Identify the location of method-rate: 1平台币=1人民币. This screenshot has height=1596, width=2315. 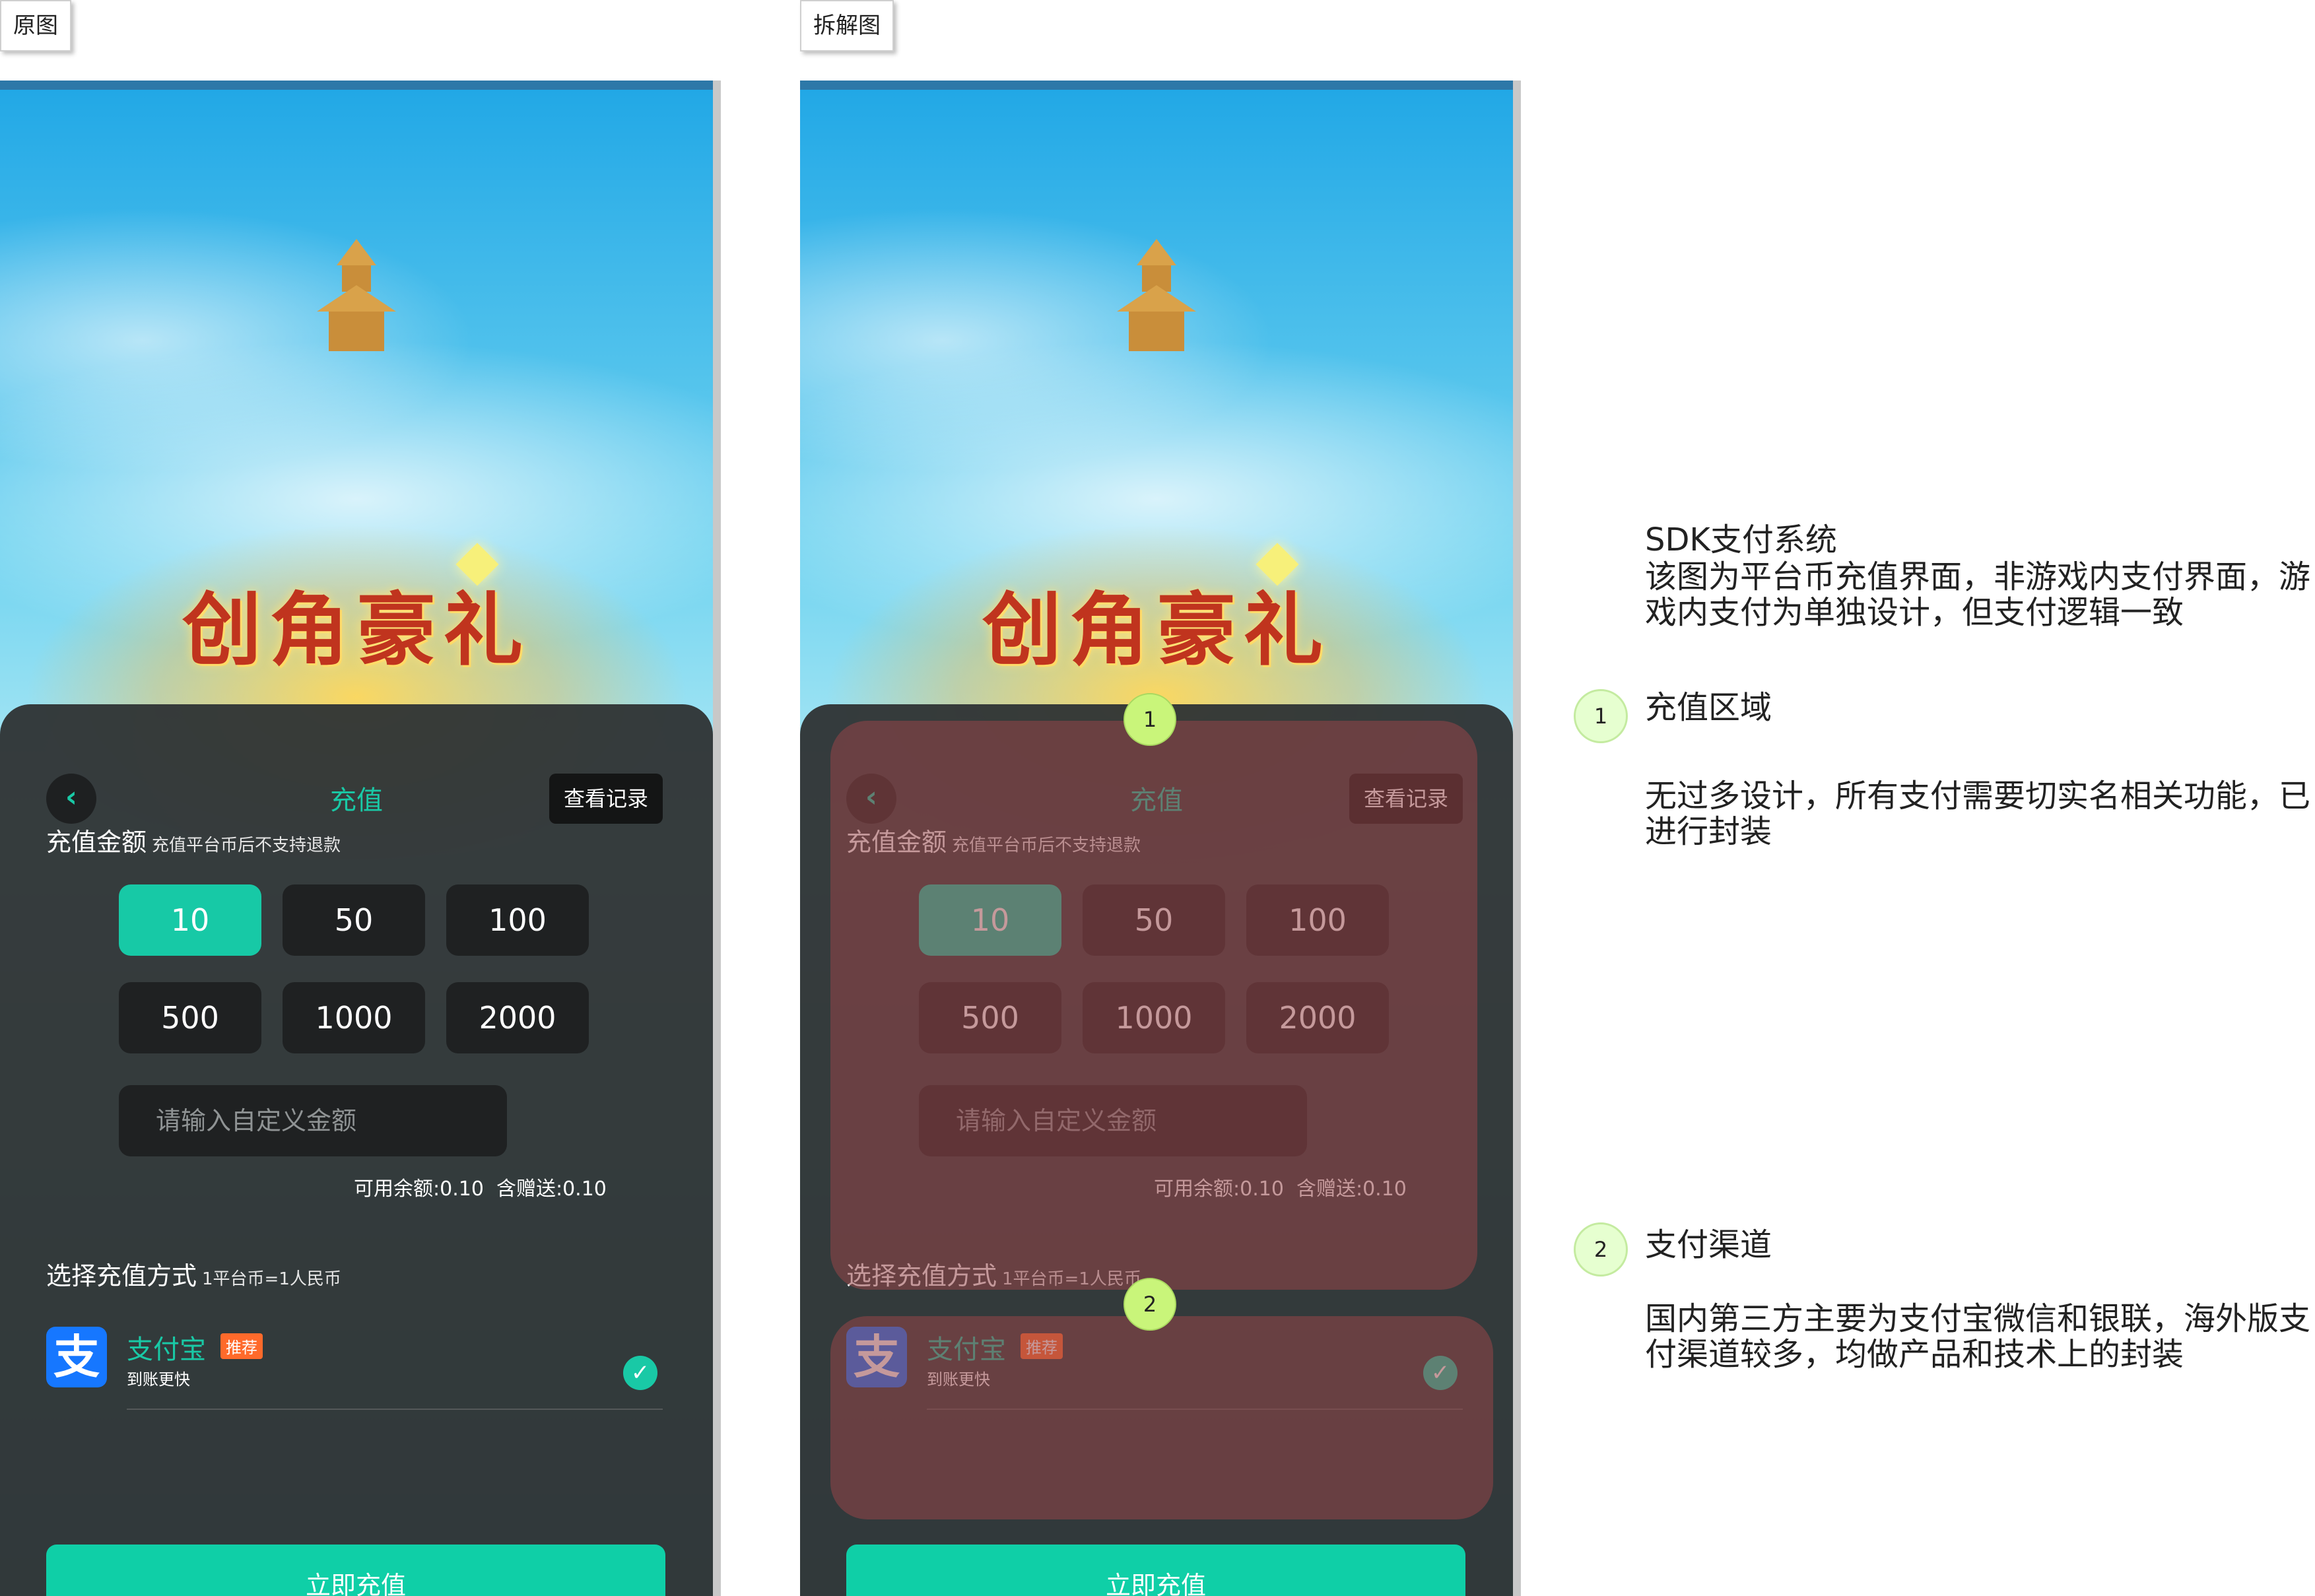
(271, 1279).